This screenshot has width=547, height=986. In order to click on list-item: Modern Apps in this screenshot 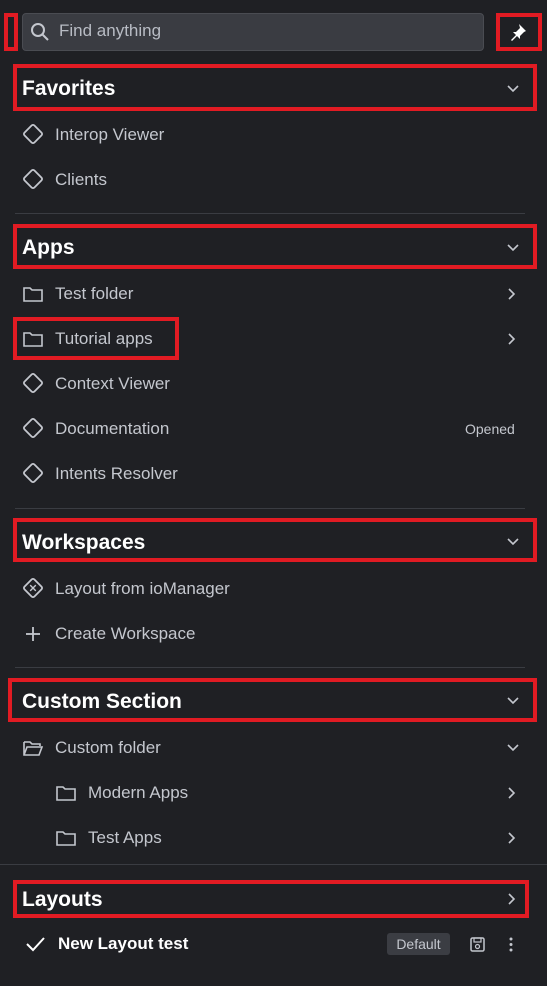, I will do `click(286, 793)`.